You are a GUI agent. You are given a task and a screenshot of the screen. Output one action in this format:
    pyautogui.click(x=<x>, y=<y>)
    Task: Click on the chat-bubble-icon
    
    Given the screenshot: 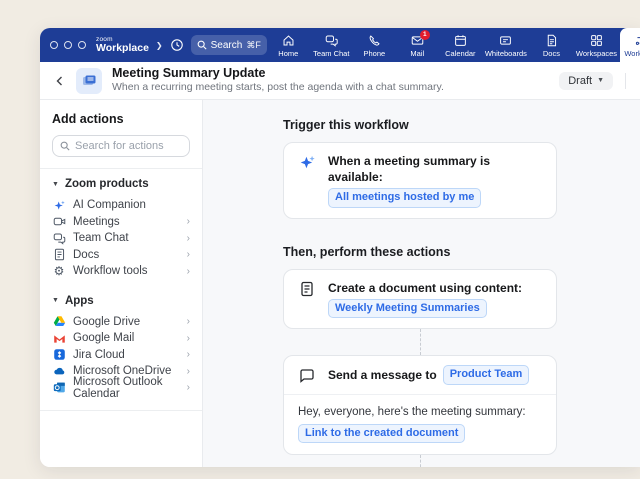 What is the action you would take?
    pyautogui.click(x=307, y=375)
    